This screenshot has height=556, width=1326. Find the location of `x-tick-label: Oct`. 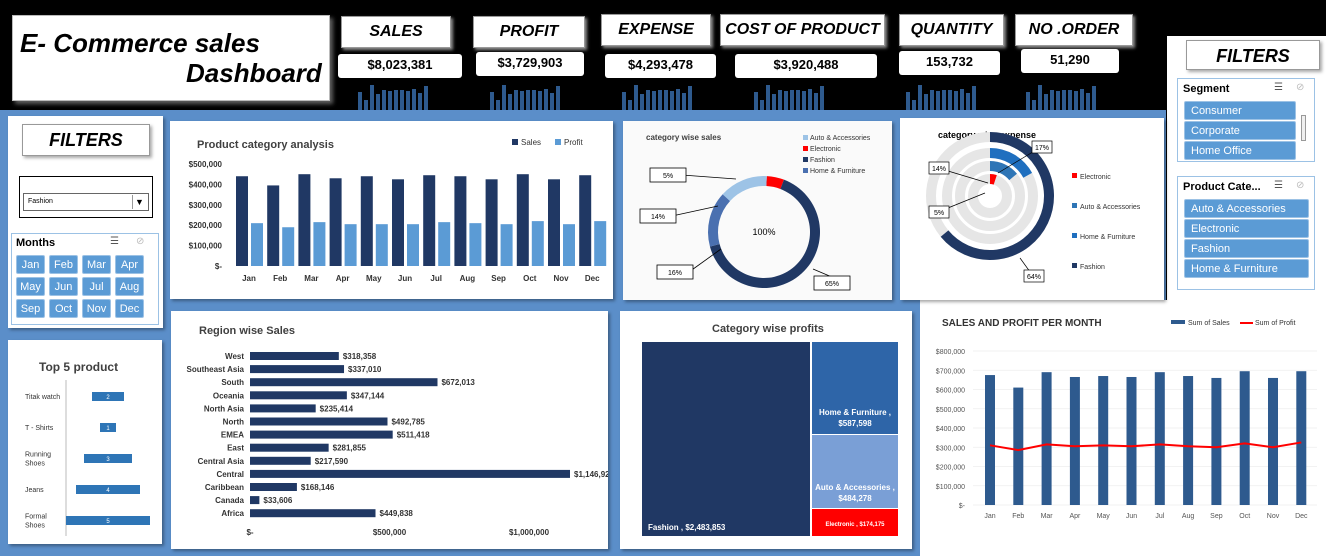

x-tick-label: Oct is located at coordinates (1244, 516).